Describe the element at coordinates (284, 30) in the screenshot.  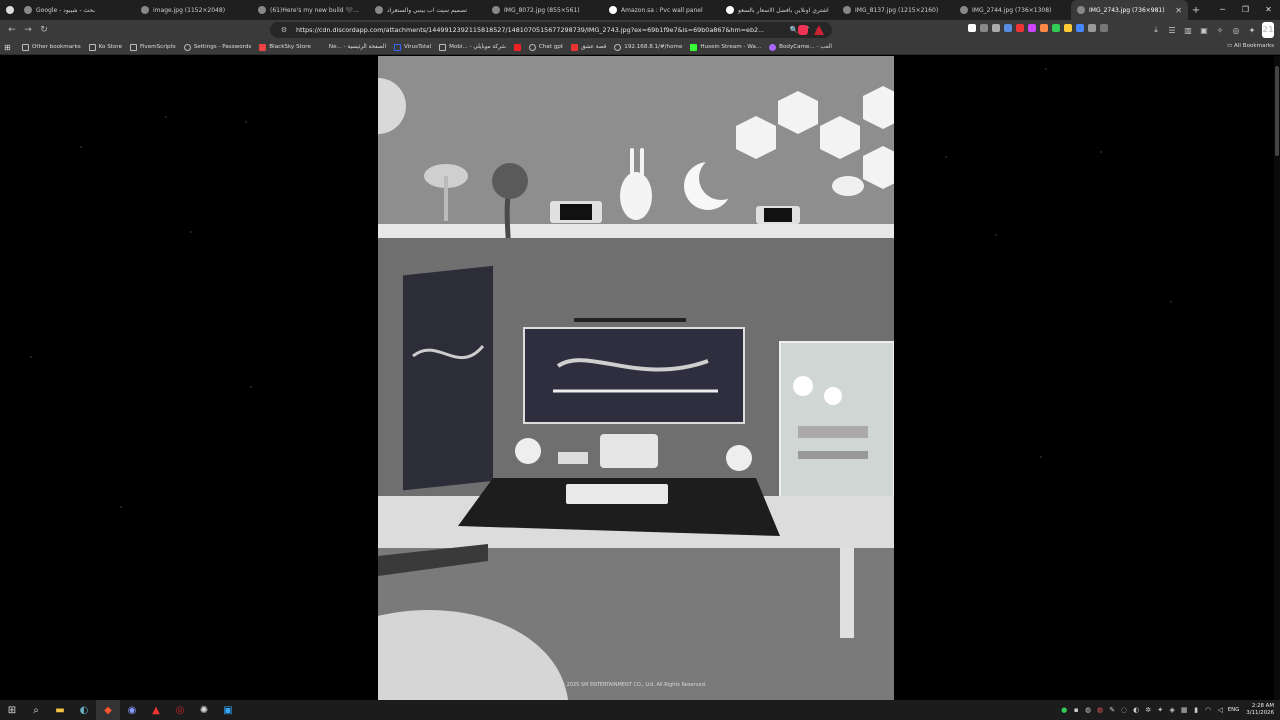
I see `site-info-icon: ⚙` at that location.